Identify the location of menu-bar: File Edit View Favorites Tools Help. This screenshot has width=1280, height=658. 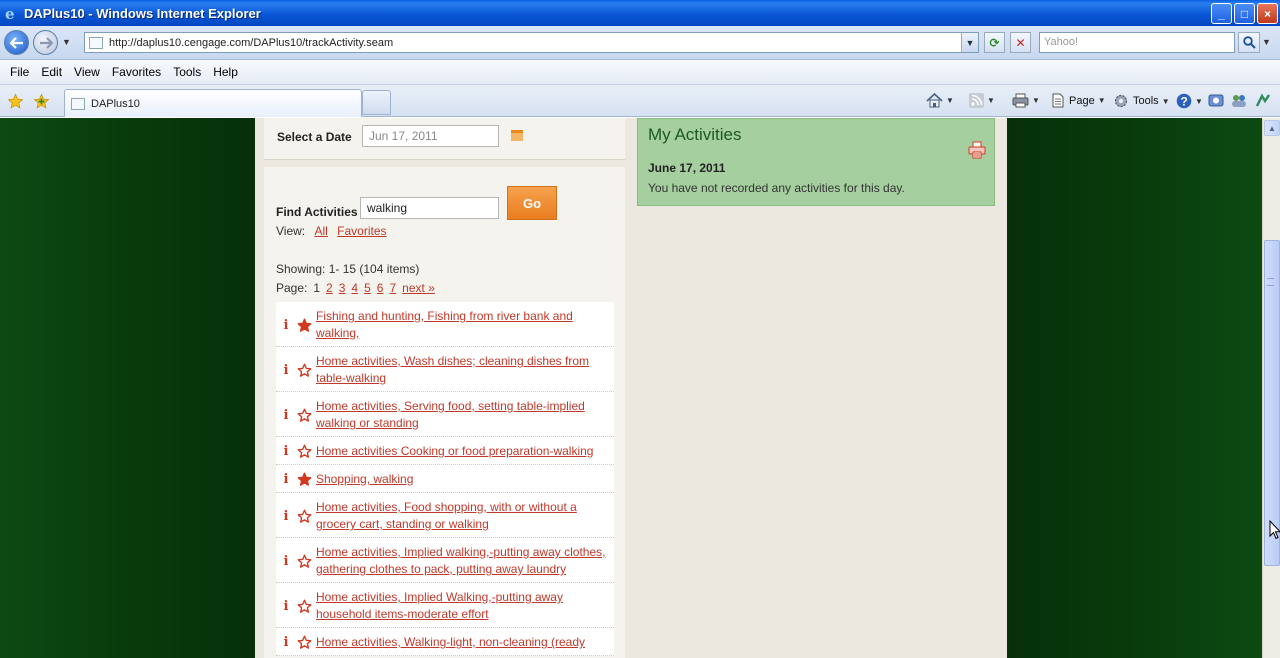
(640, 72).